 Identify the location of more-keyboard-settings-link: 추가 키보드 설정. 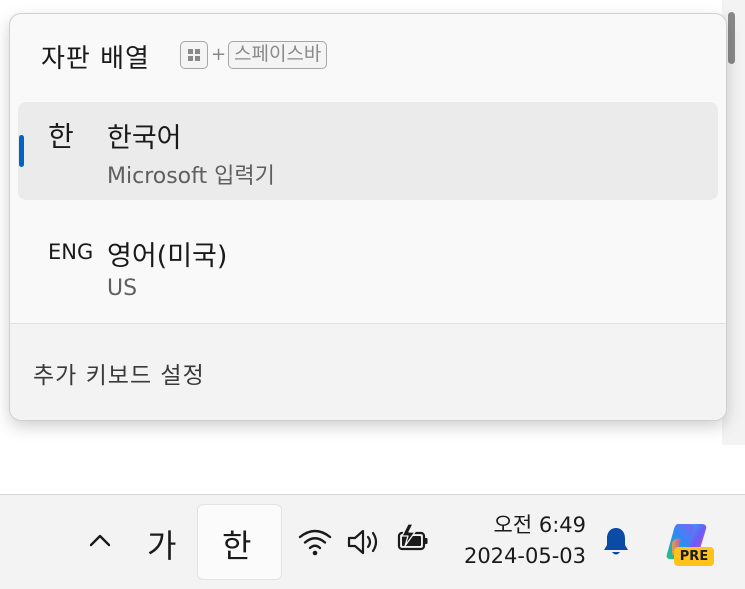
(119, 373).